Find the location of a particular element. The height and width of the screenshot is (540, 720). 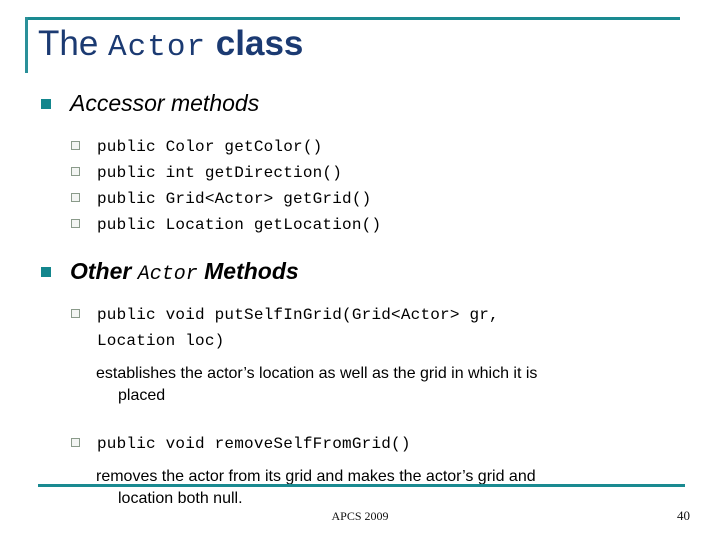

section-heading-other-suffix: Methods is located at coordinates (248, 271).